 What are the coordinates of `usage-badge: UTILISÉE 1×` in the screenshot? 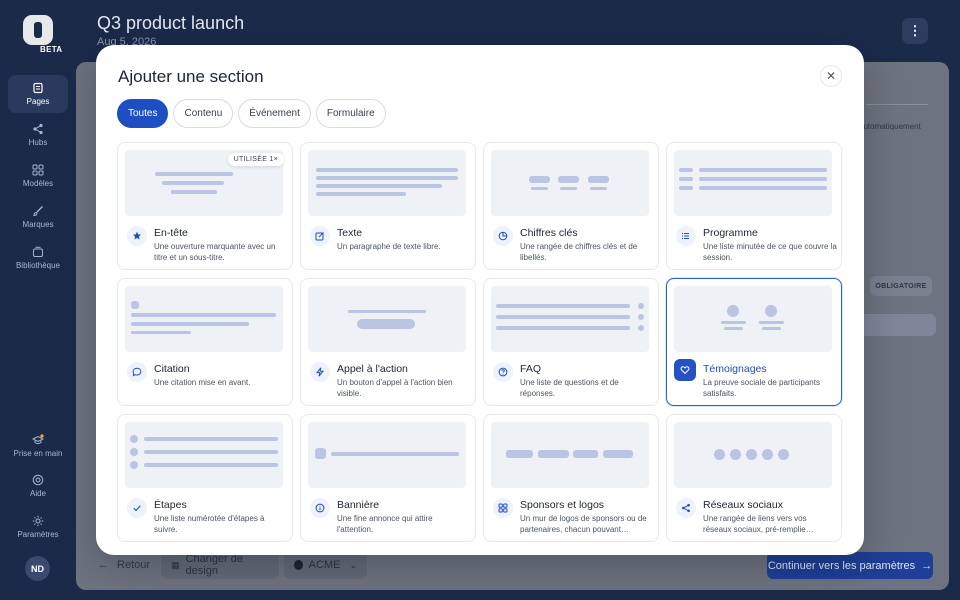 It's located at (255, 159).